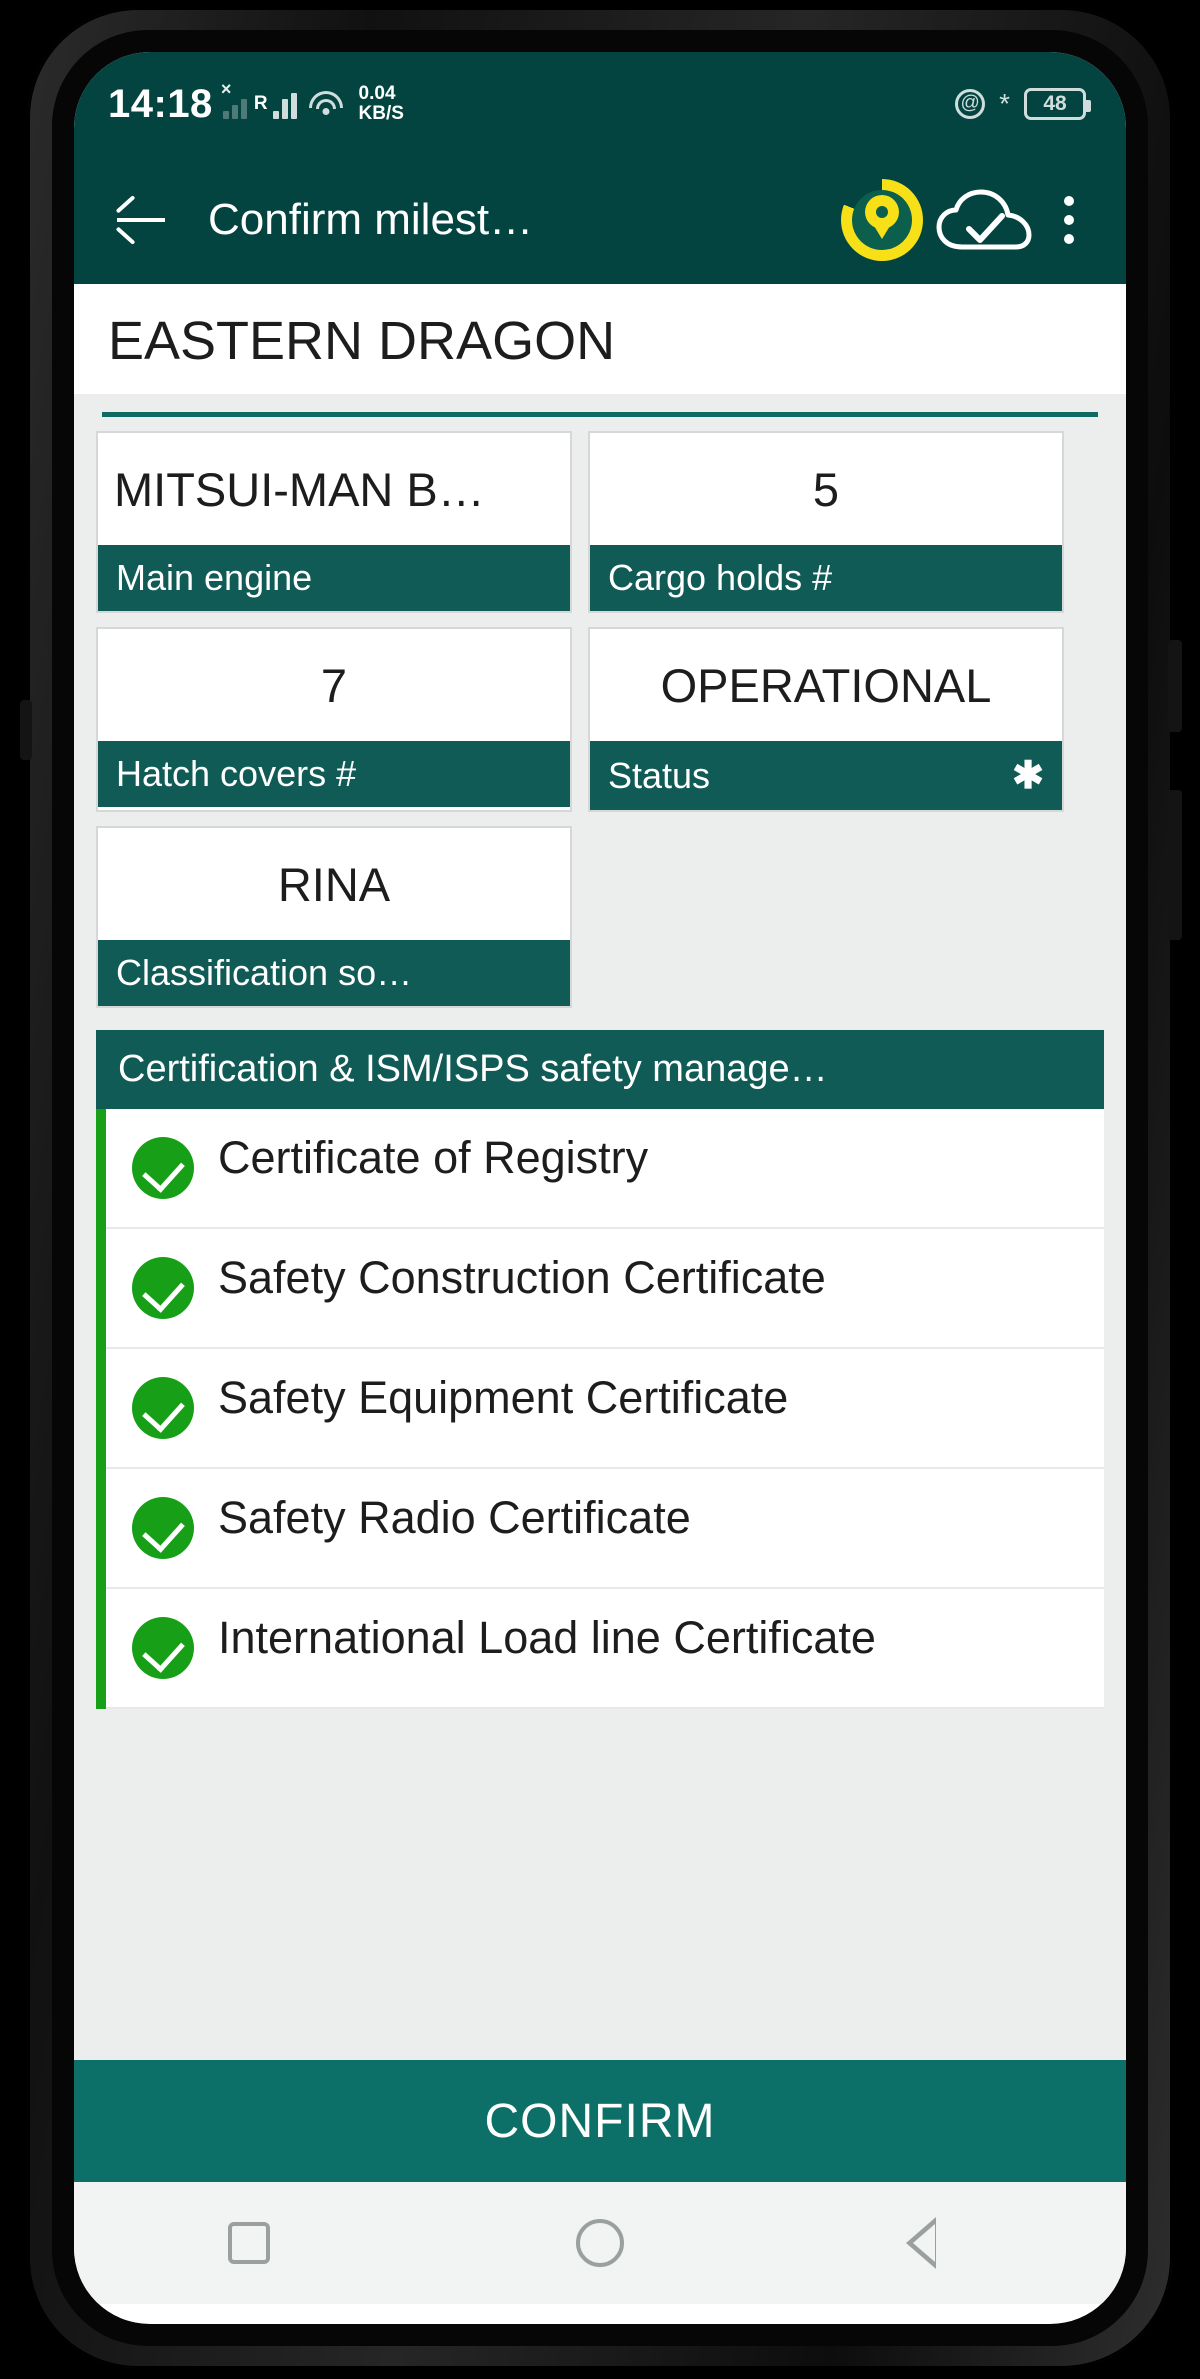  I want to click on detail-field-label-text: Cargo holds #, so click(720, 577).